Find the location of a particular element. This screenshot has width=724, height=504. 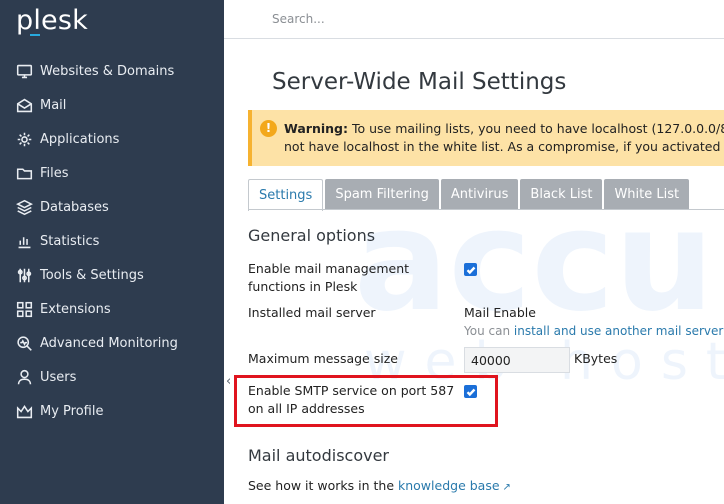

page-title: Server-Wide Mail Settings is located at coordinates (419, 82).